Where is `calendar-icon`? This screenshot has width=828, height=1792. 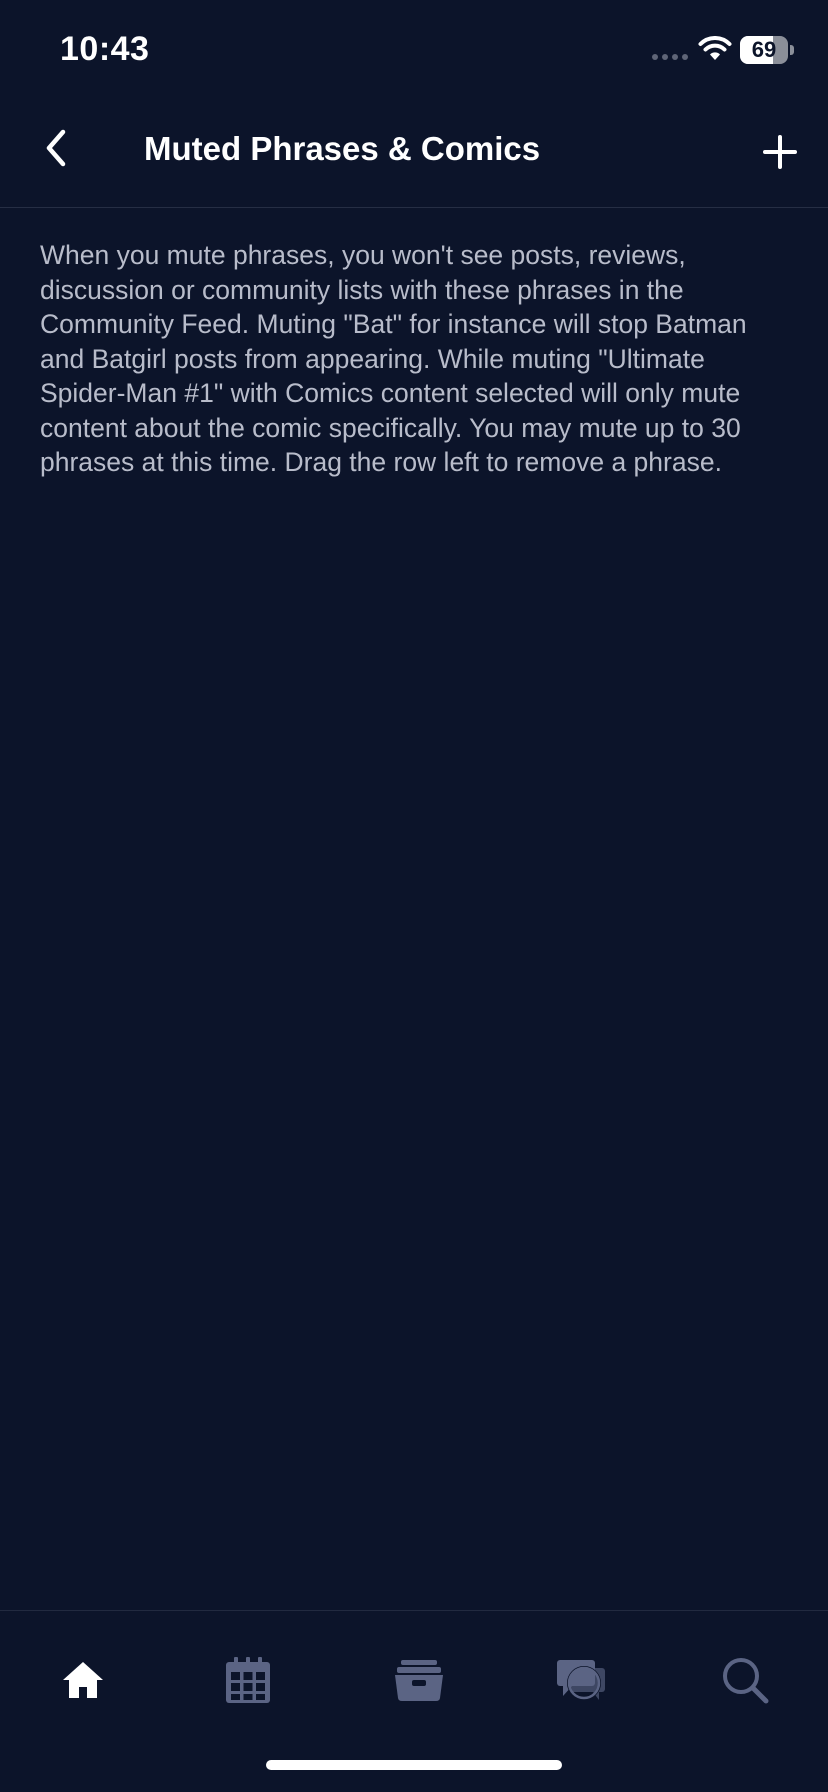 calendar-icon is located at coordinates (248, 1680).